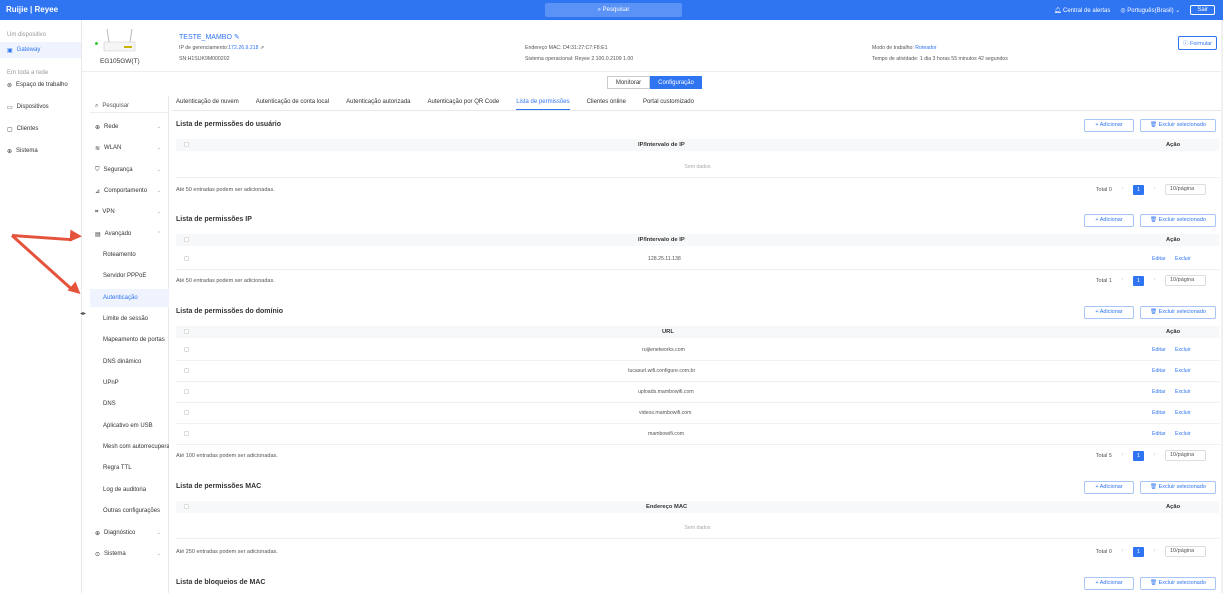 The width and height of the screenshot is (1223, 593). What do you see at coordinates (129, 191) in the screenshot?
I see `subnav-behavior: ⊿ Comportamento ⌄` at bounding box center [129, 191].